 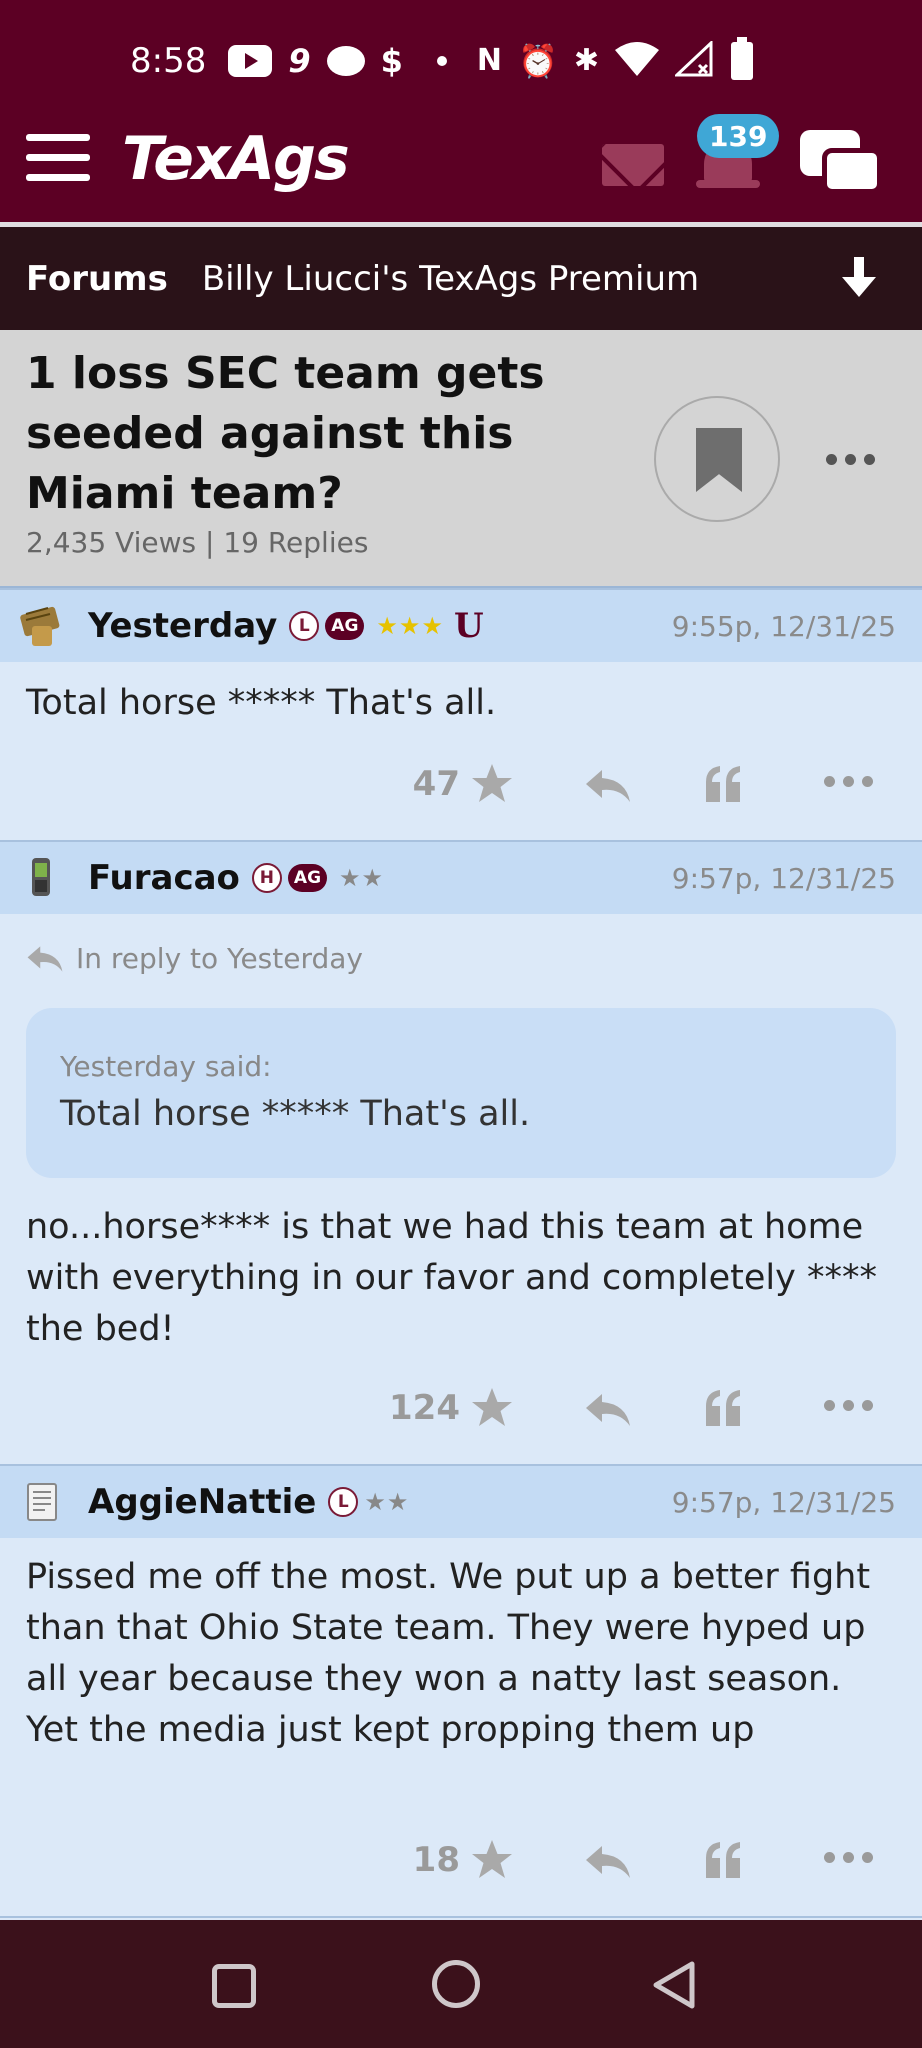 What do you see at coordinates (345, 61) in the screenshot?
I see `message-icon` at bounding box center [345, 61].